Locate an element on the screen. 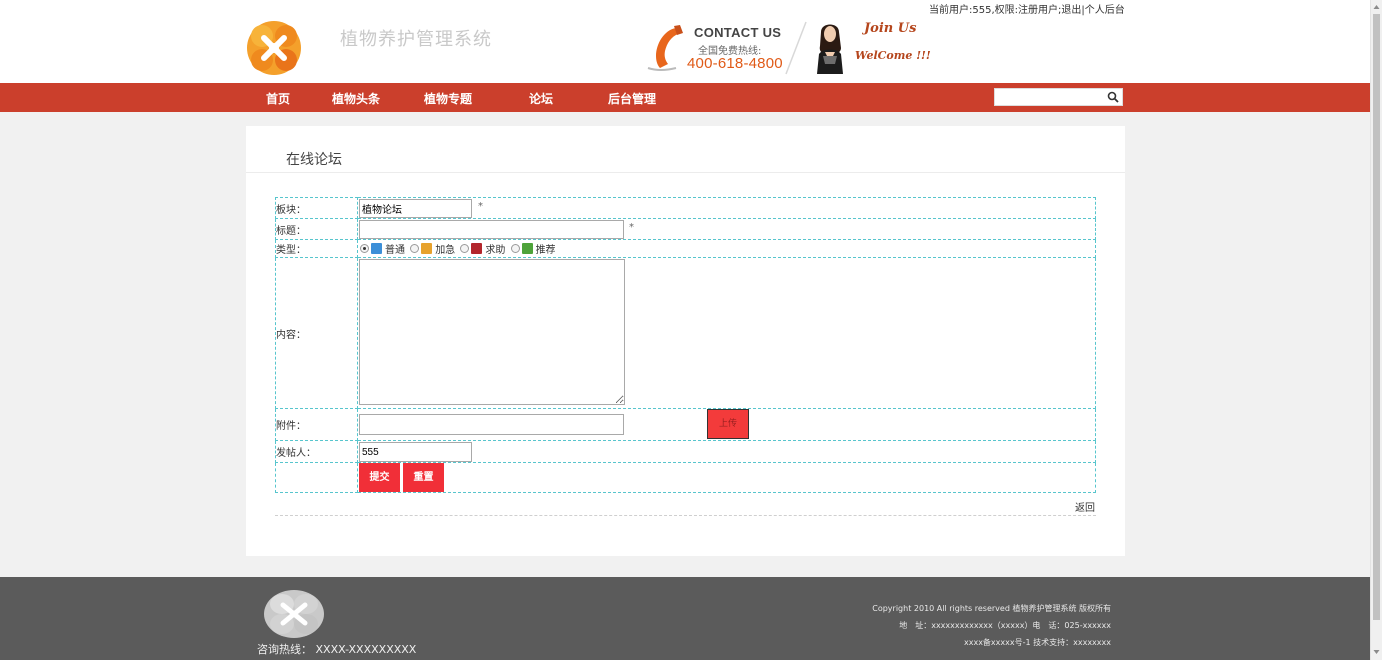 This screenshot has width=1382, height=660. form-row-section: 板块： * is located at coordinates (685, 208).